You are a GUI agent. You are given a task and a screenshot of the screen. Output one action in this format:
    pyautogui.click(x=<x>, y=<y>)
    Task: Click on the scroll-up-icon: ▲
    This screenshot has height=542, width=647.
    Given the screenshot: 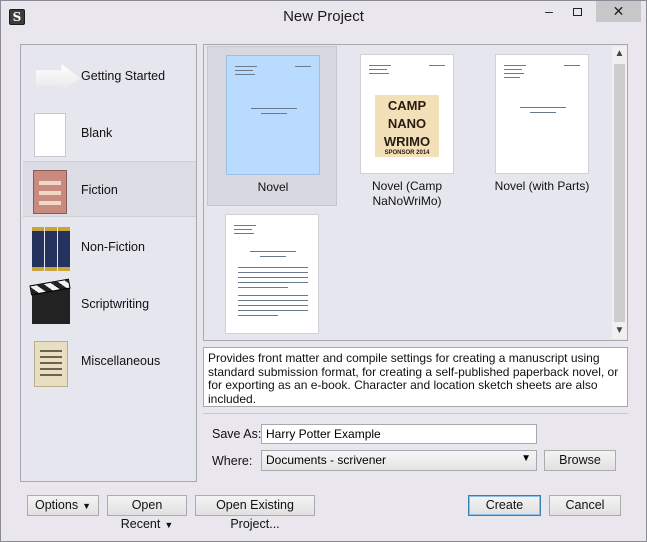 What is the action you would take?
    pyautogui.click(x=619, y=54)
    